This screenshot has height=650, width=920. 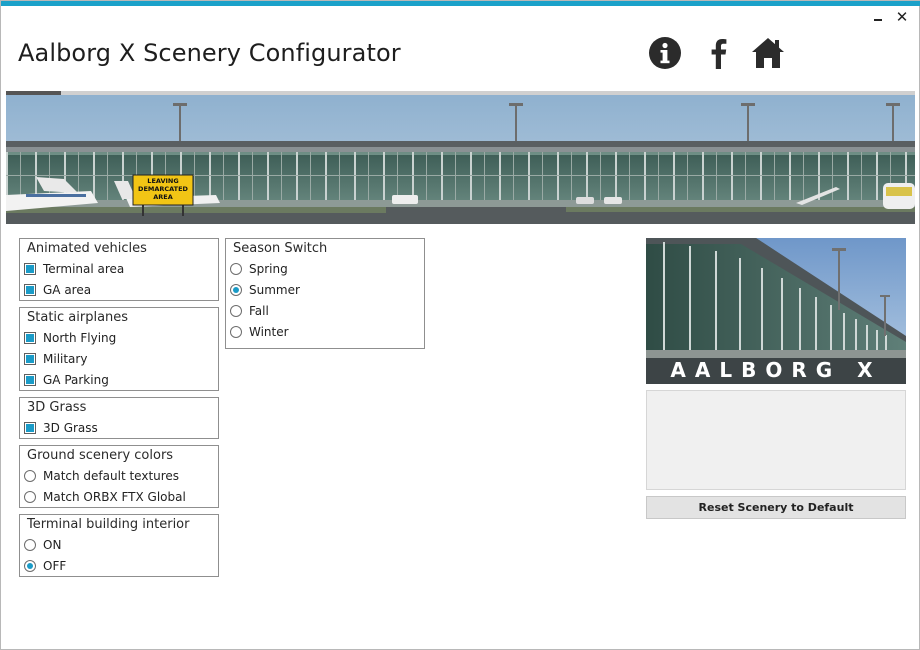 I want to click on terminal-interior-title: Terminal building interior, so click(x=108, y=524).